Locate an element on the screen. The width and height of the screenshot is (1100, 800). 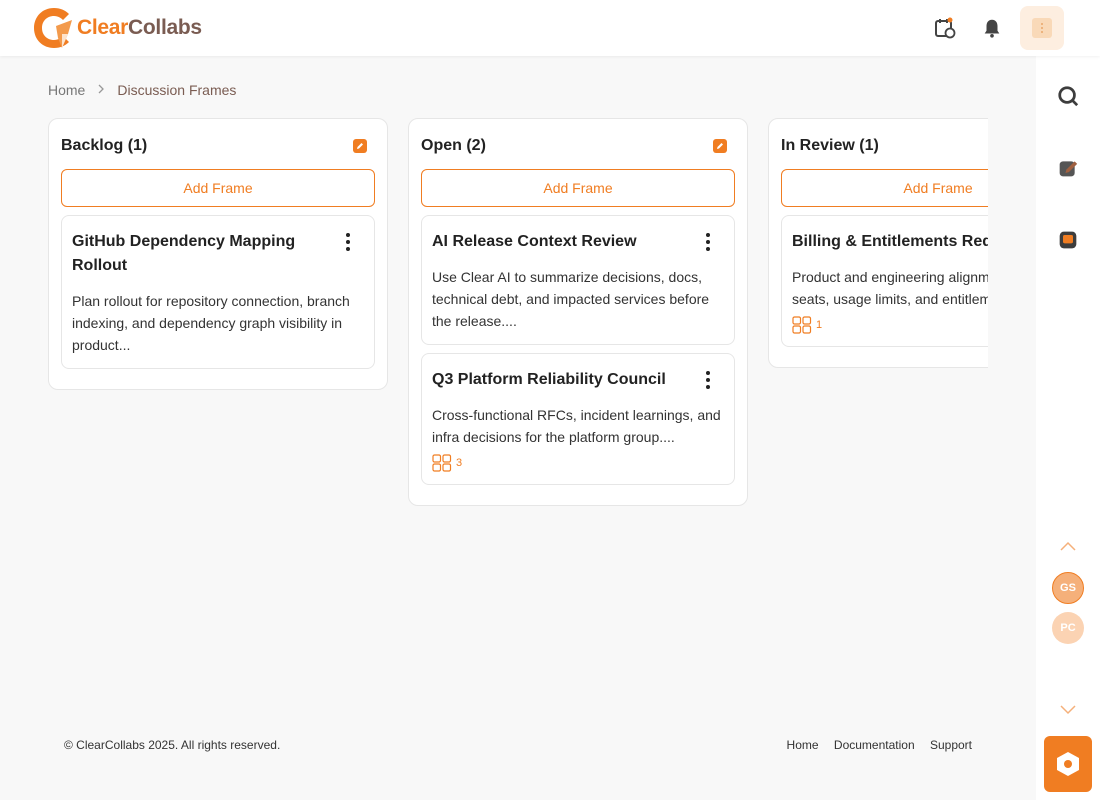
user-avatar-button is located at coordinates (1042, 28).